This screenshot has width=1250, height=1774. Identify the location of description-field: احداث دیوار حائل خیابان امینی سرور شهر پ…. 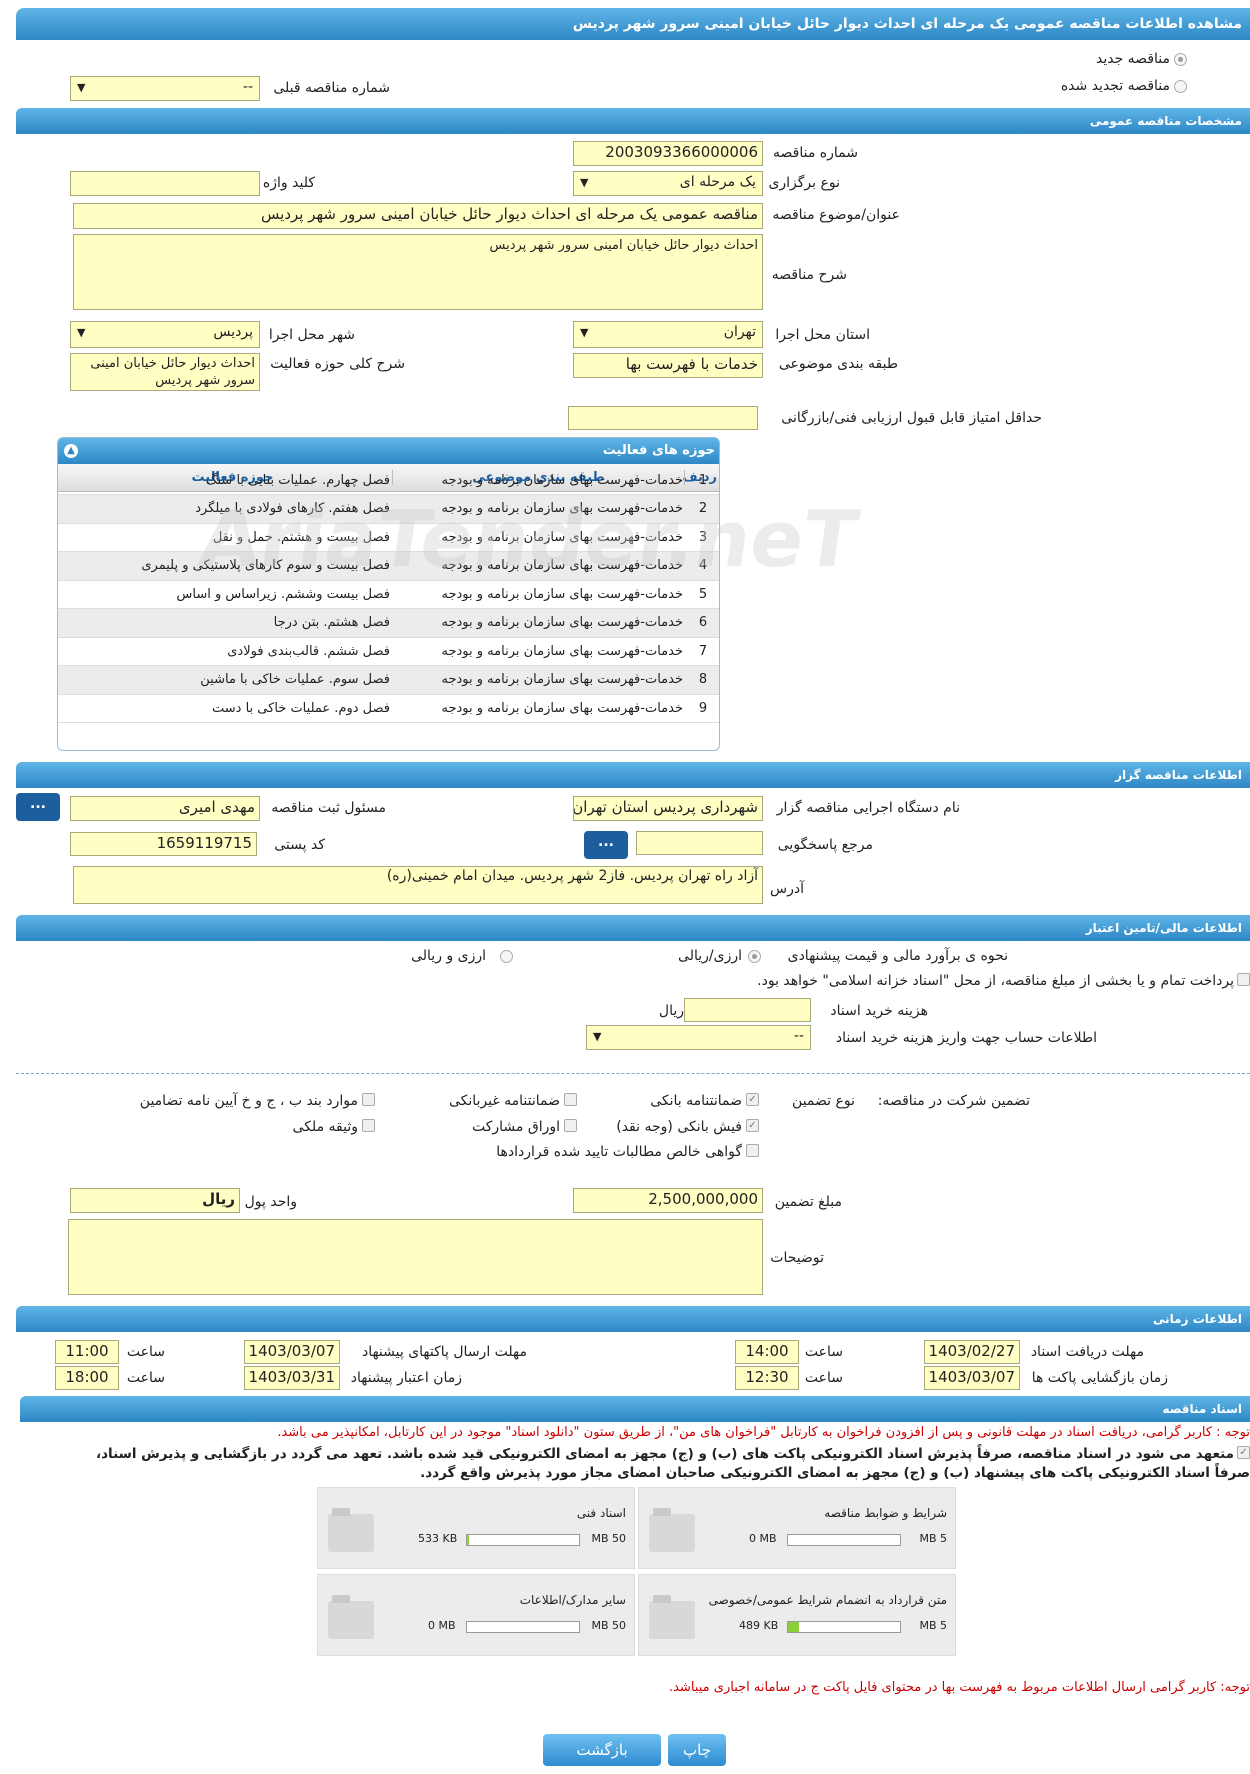
(418, 272).